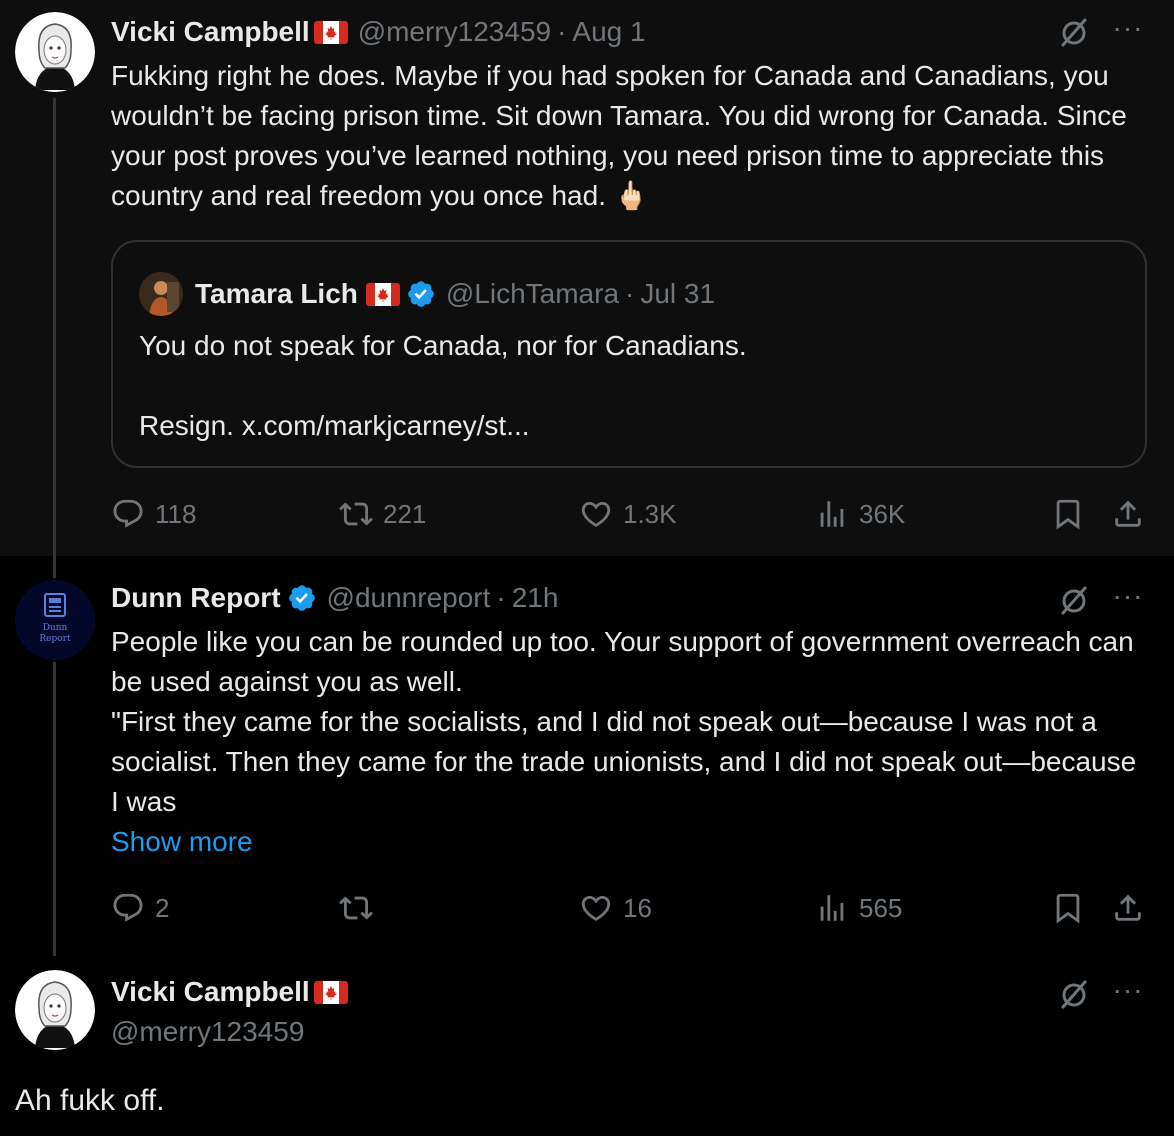 The height and width of the screenshot is (1136, 1174). I want to click on views-button: 36K, so click(860, 514).